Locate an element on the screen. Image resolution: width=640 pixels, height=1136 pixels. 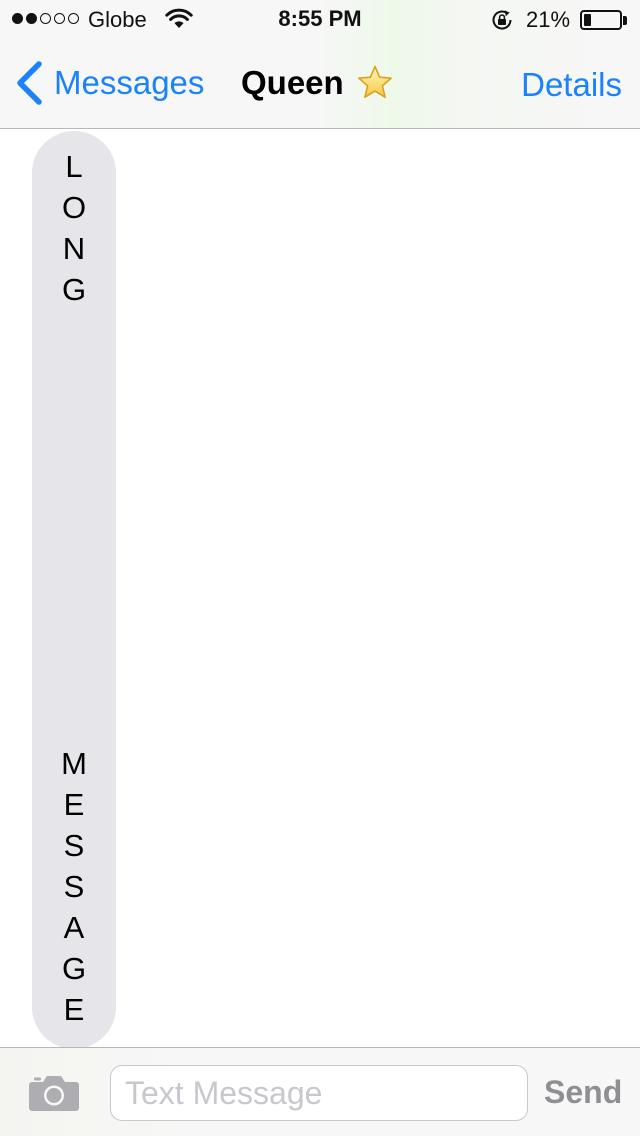
text-message-input is located at coordinates (319, 1093).